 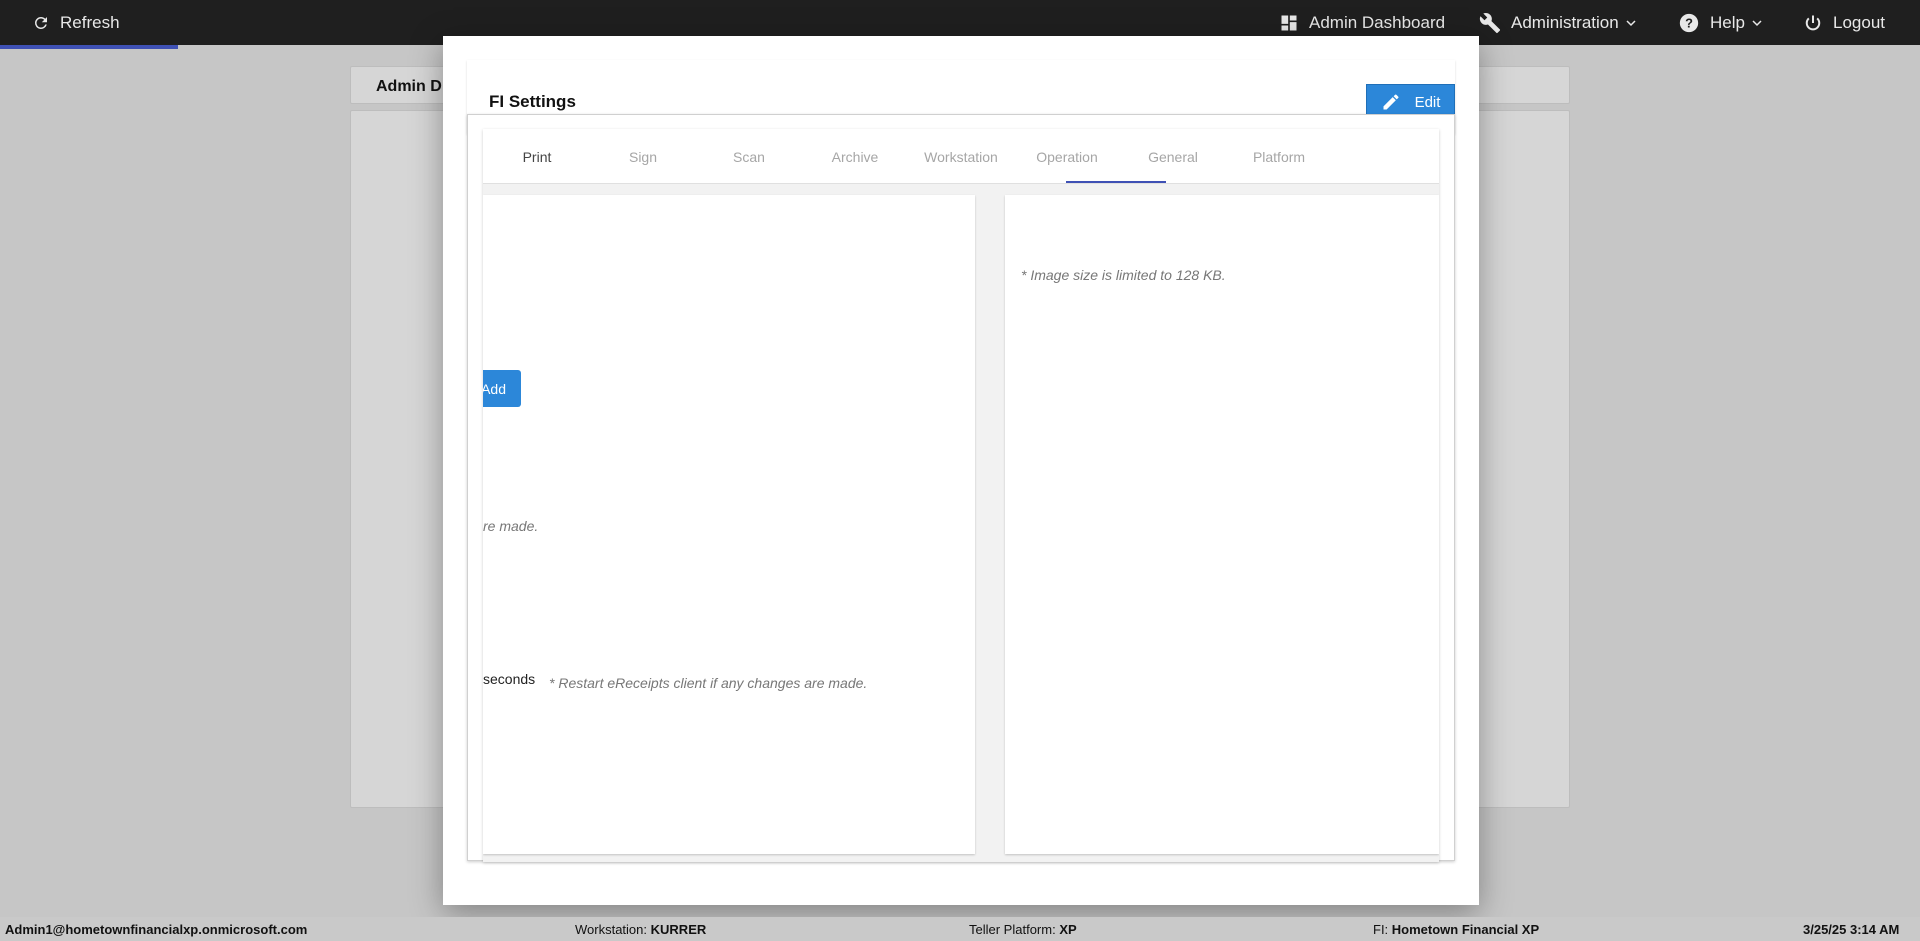 What do you see at coordinates (1851, 929) in the screenshot?
I see `footer-datetime: 3/25/25 3:14 AM` at bounding box center [1851, 929].